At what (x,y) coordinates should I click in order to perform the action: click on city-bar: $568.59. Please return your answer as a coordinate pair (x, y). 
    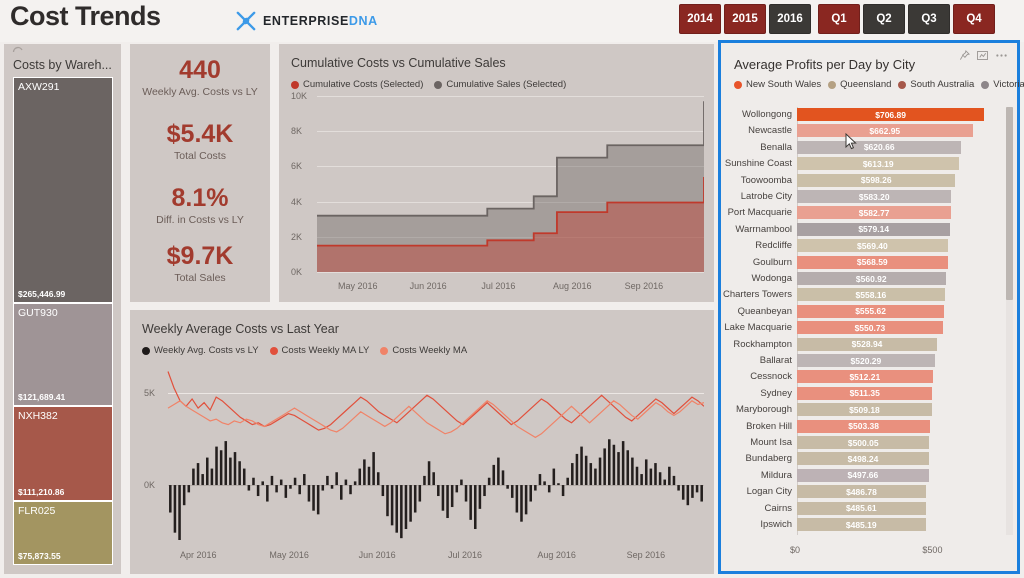
    Looking at the image, I should click on (872, 262).